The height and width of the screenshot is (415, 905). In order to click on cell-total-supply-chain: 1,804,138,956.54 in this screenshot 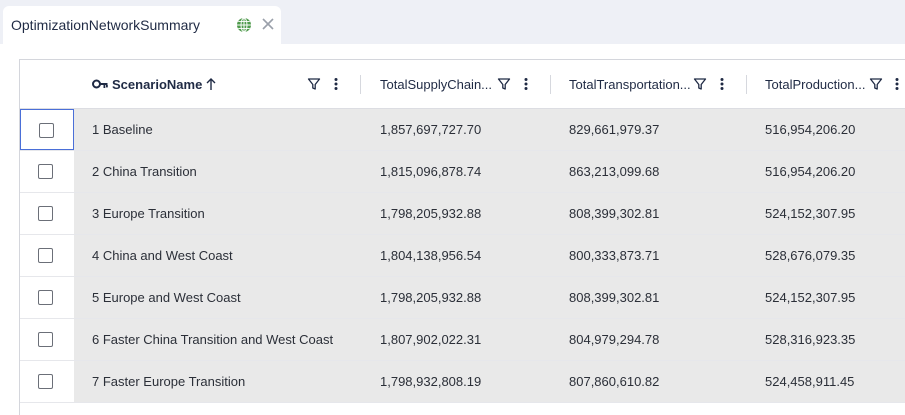, I will do `click(430, 255)`.